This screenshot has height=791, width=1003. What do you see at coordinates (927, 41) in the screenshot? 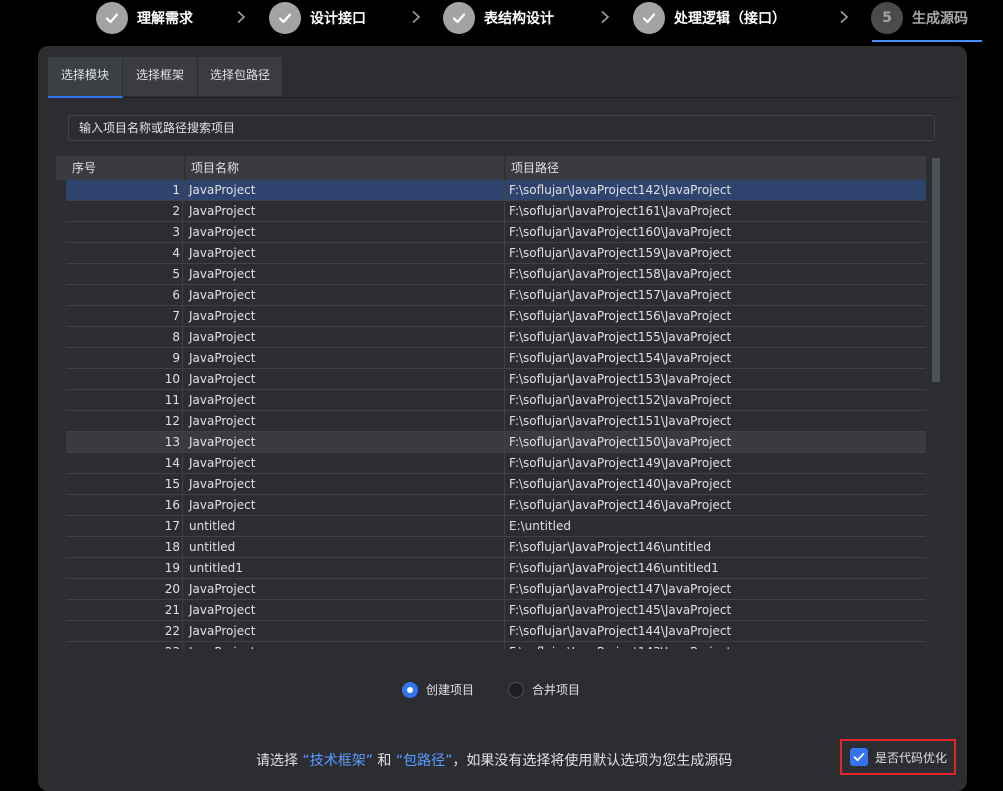
I see `active-step-underline` at bounding box center [927, 41].